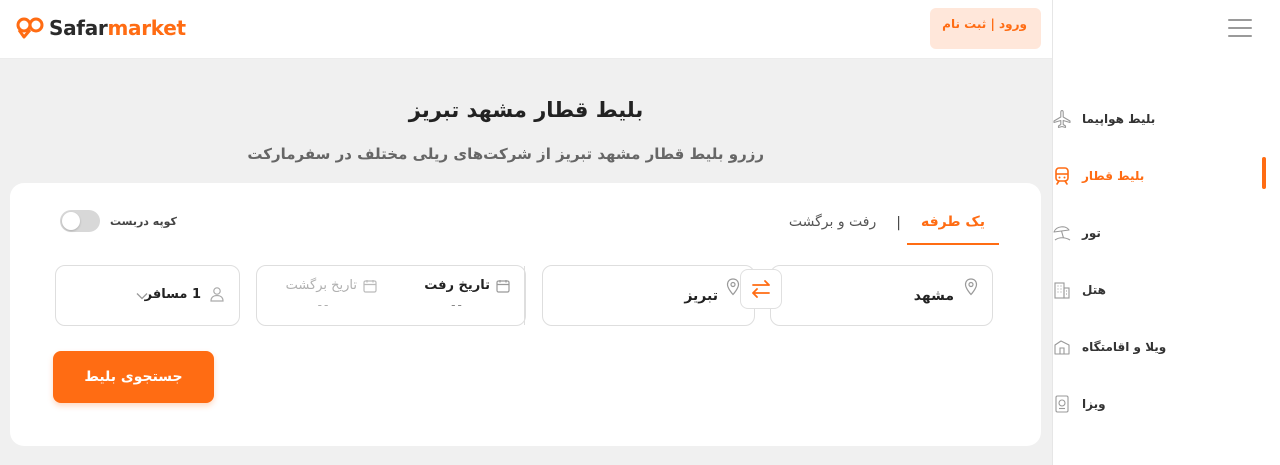 The height and width of the screenshot is (465, 1280). What do you see at coordinates (142, 296) in the screenshot?
I see `chevron-down-icon` at bounding box center [142, 296].